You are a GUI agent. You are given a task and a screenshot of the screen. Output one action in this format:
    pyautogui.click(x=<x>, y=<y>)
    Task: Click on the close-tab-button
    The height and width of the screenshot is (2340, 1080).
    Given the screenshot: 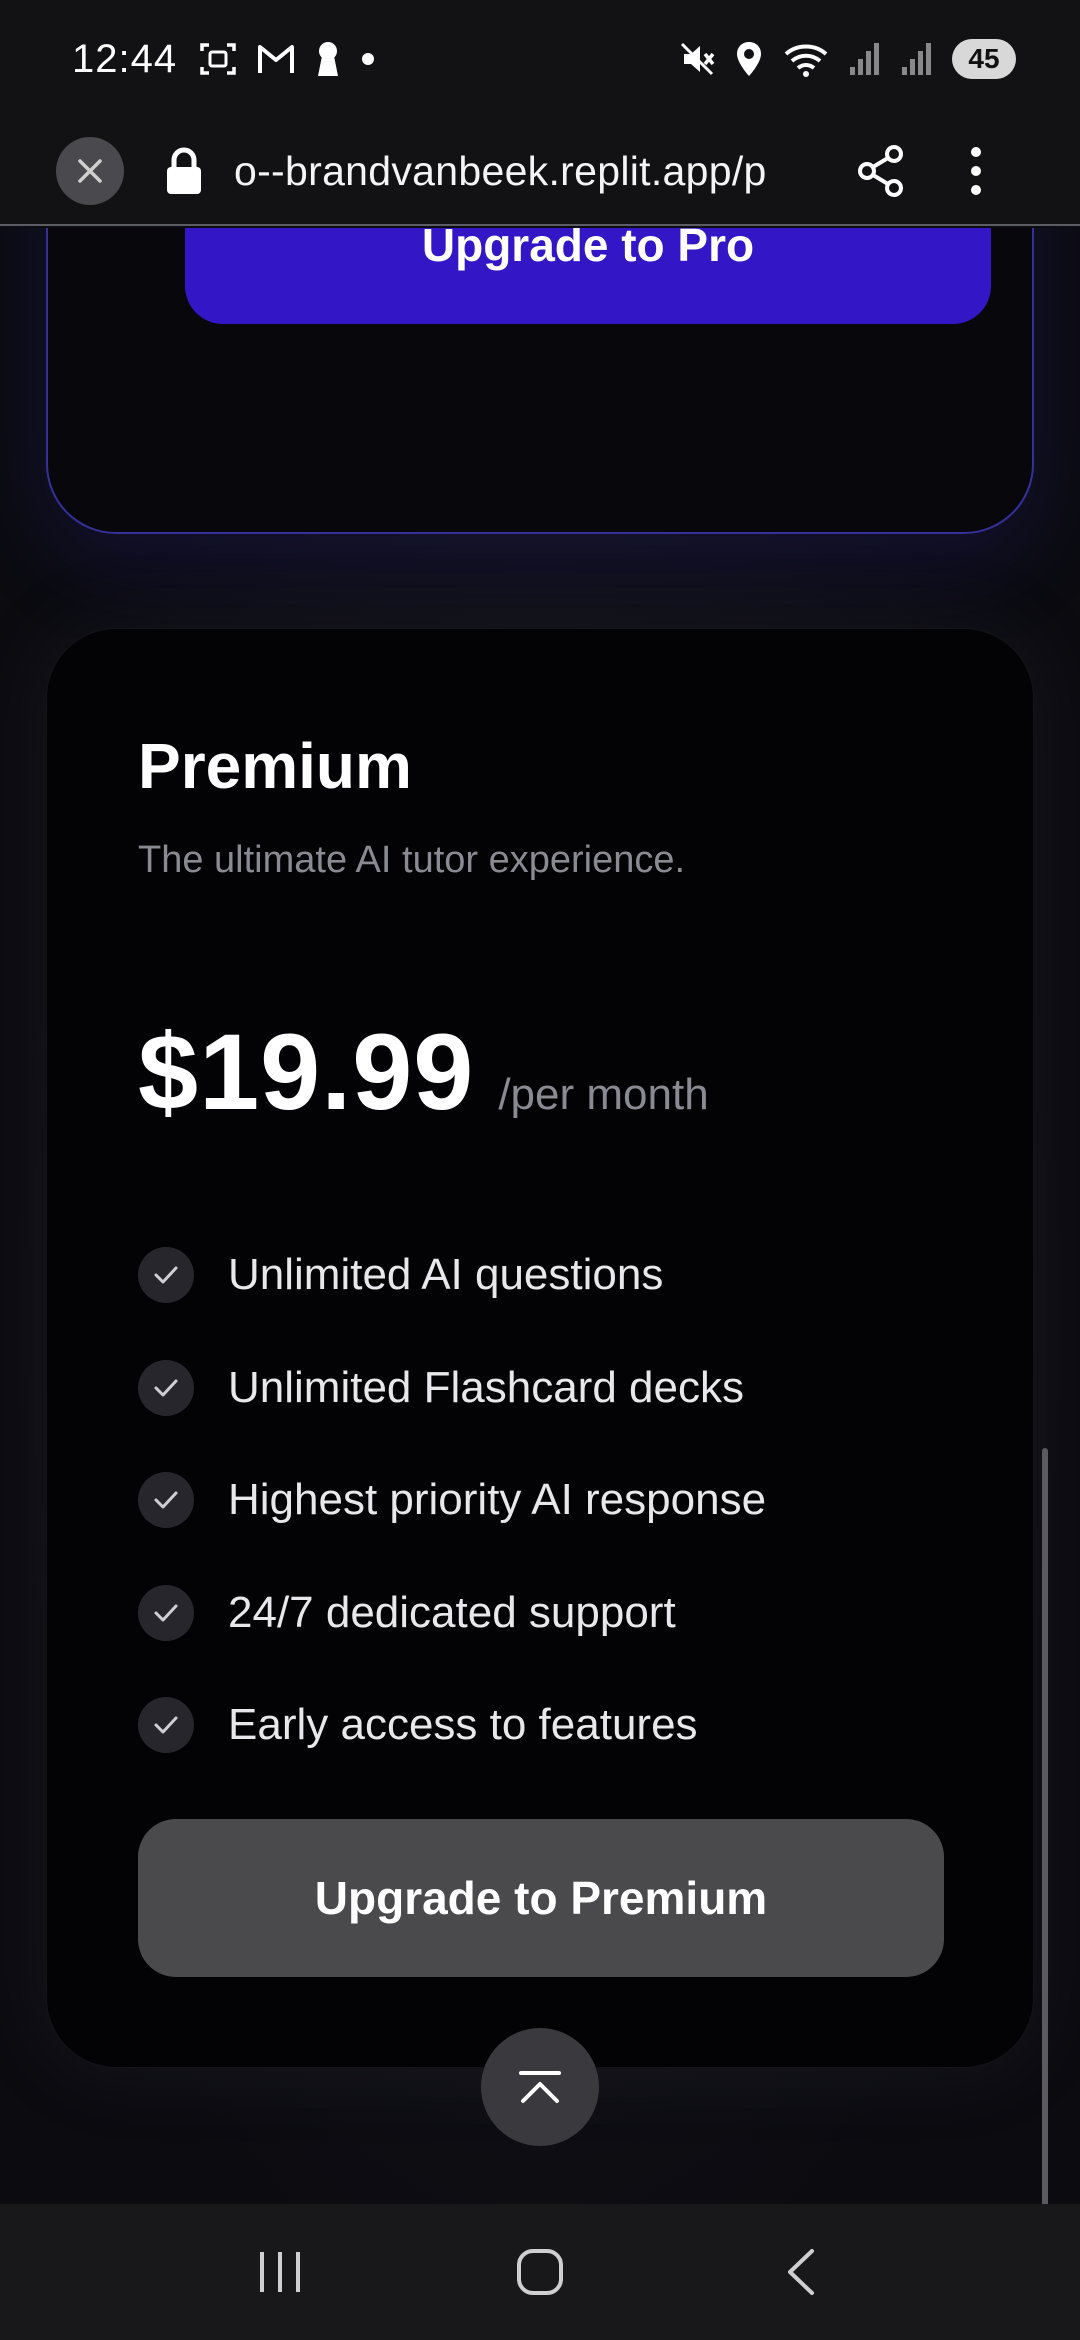 What is the action you would take?
    pyautogui.click(x=90, y=171)
    